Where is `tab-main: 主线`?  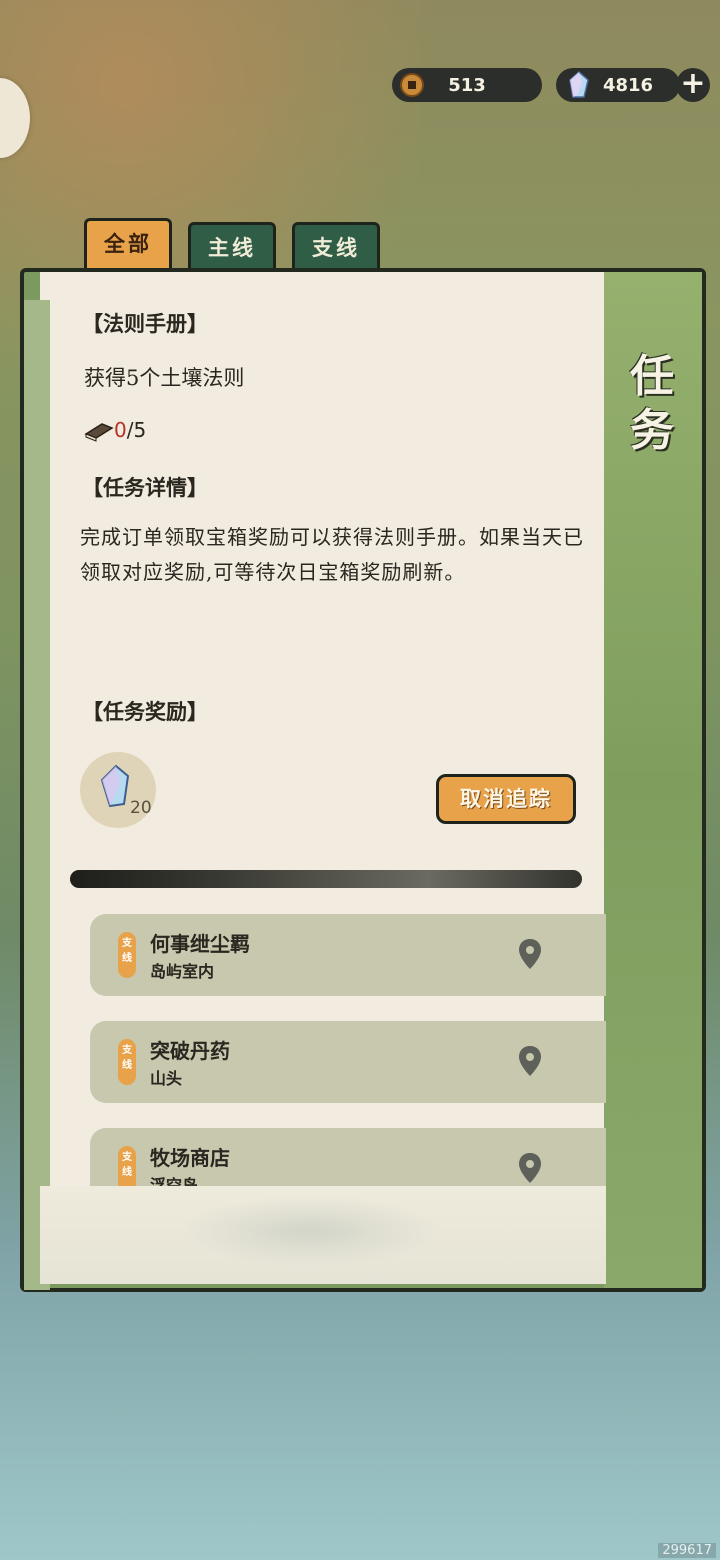 tab-main: 主线 is located at coordinates (232, 247).